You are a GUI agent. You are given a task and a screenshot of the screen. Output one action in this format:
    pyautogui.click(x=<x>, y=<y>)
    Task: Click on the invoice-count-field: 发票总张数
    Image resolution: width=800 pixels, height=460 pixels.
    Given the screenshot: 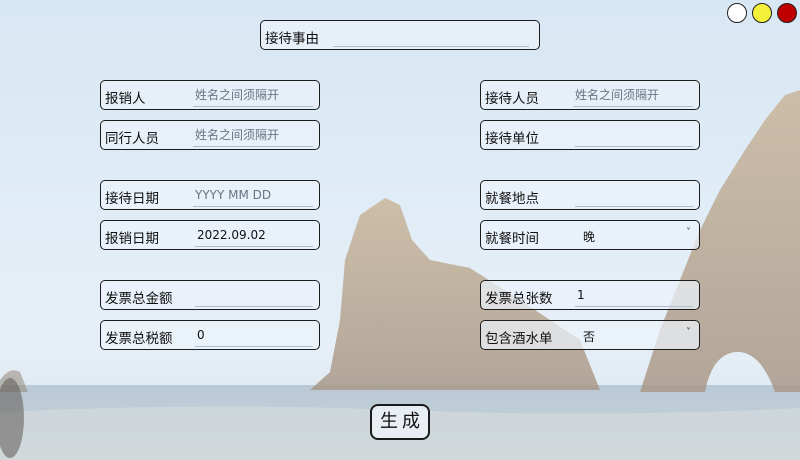 What is the action you would take?
    pyautogui.click(x=590, y=295)
    